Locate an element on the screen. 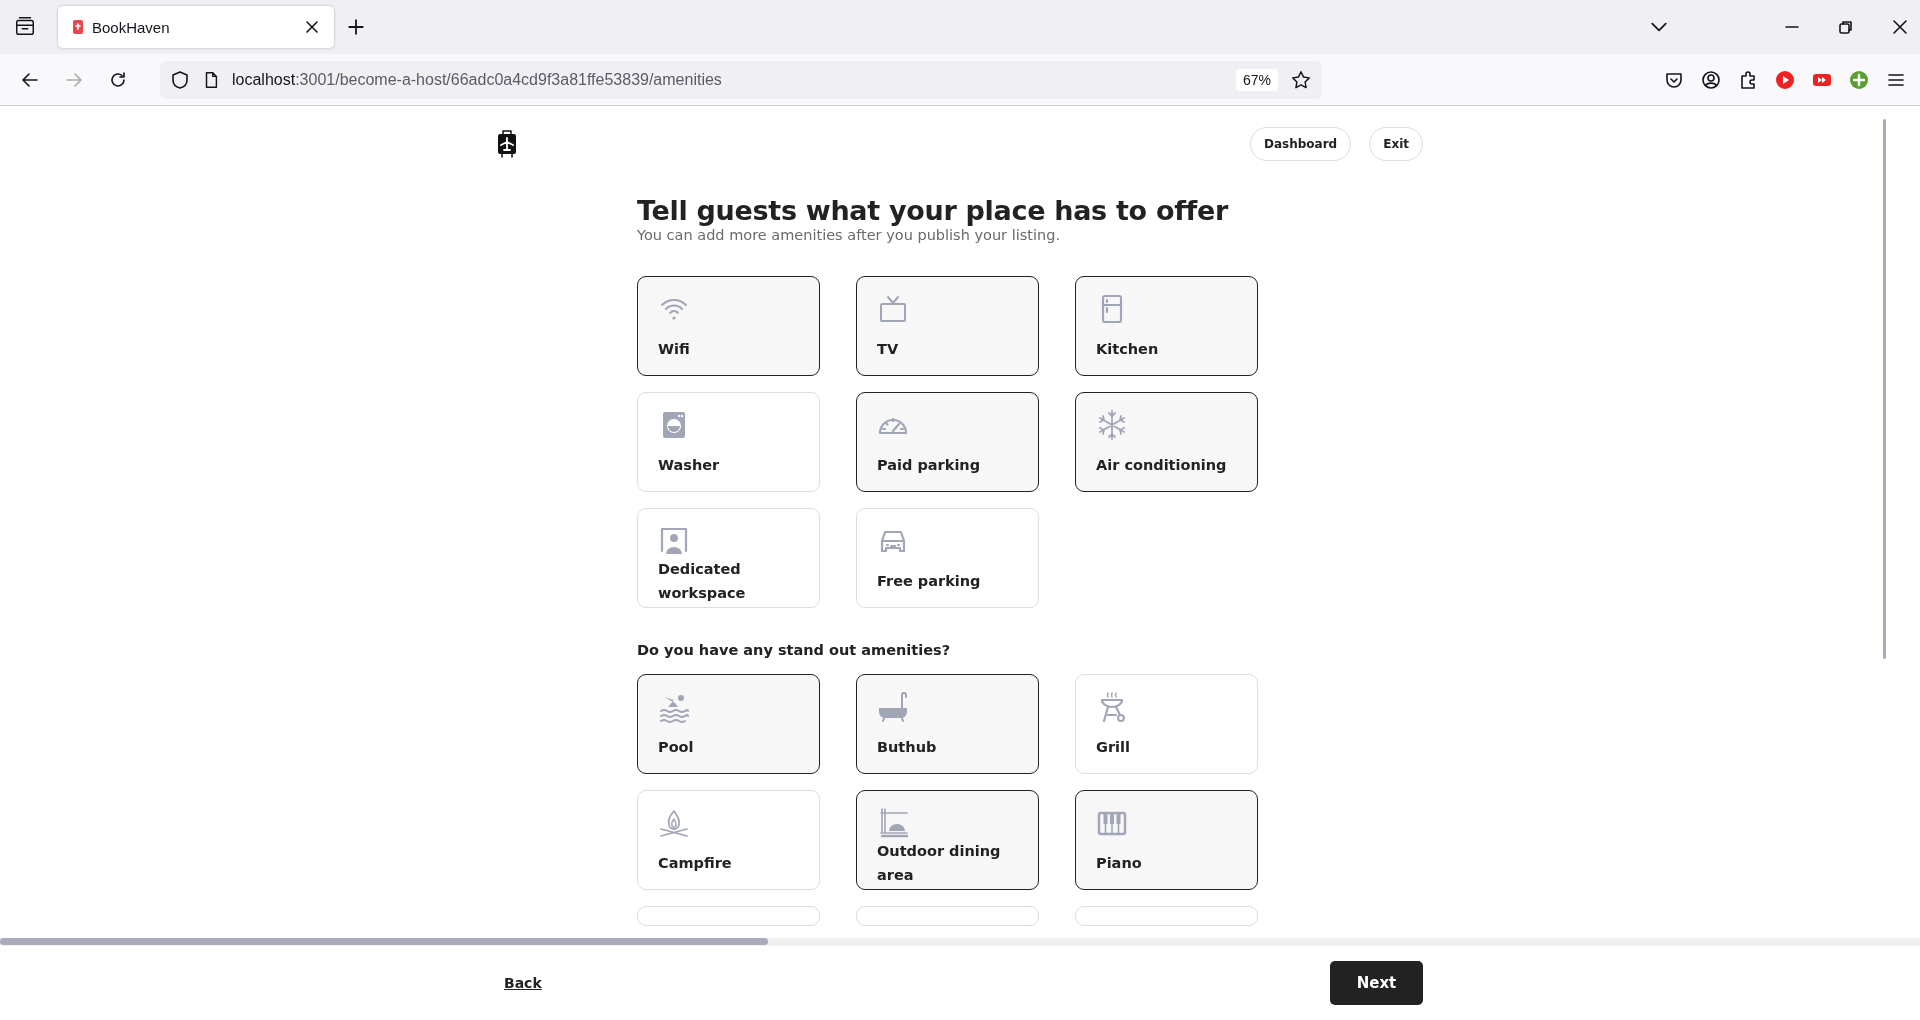 The height and width of the screenshot is (1020, 1920). next-button: Next is located at coordinates (1376, 983).